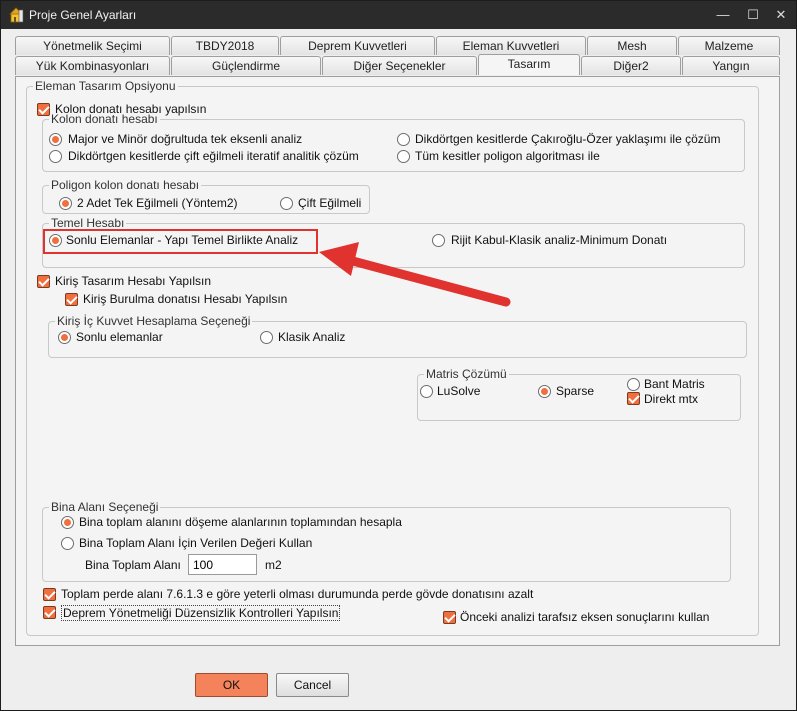 This screenshot has width=797, height=711. Describe the element at coordinates (731, 65) in the screenshot. I see `tab-yangin: Yangın` at that location.